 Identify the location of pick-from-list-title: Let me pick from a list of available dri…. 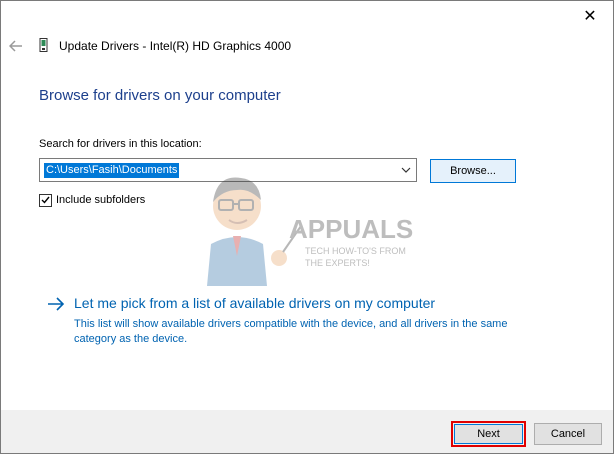
(254, 303).